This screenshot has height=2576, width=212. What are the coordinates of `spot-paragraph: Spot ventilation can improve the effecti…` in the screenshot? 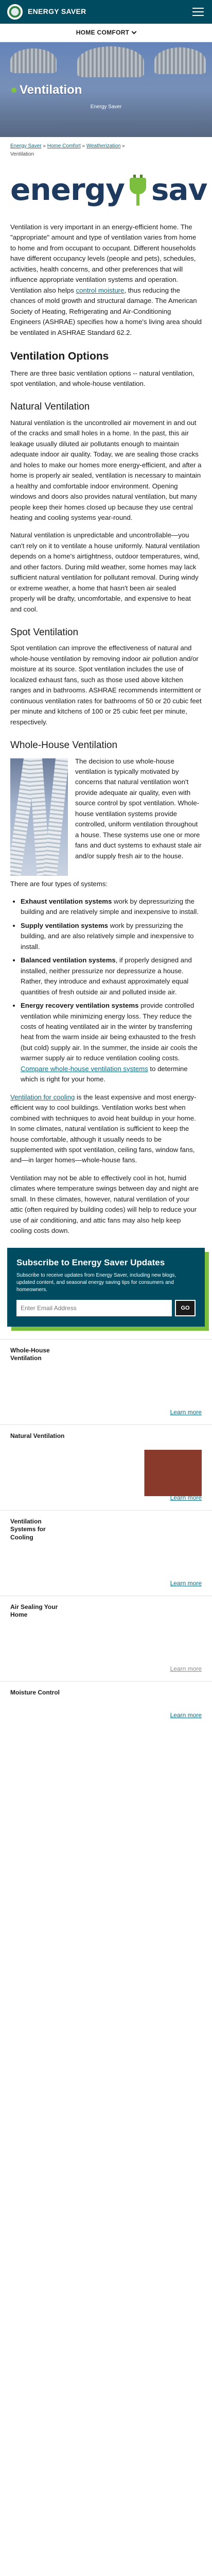 It's located at (106, 685).